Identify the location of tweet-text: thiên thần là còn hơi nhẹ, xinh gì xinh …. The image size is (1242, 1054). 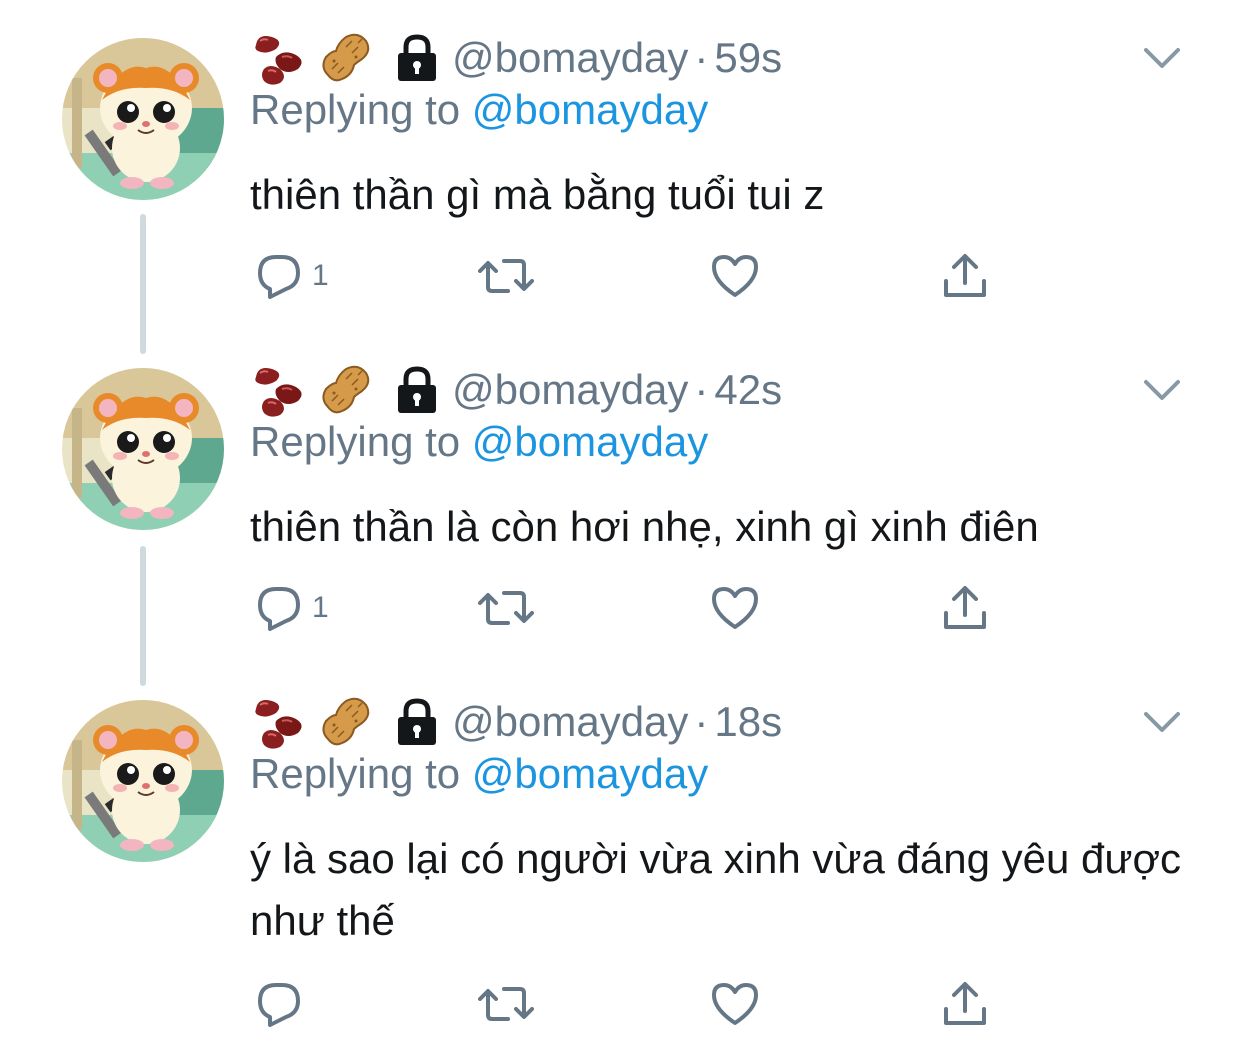
(644, 526).